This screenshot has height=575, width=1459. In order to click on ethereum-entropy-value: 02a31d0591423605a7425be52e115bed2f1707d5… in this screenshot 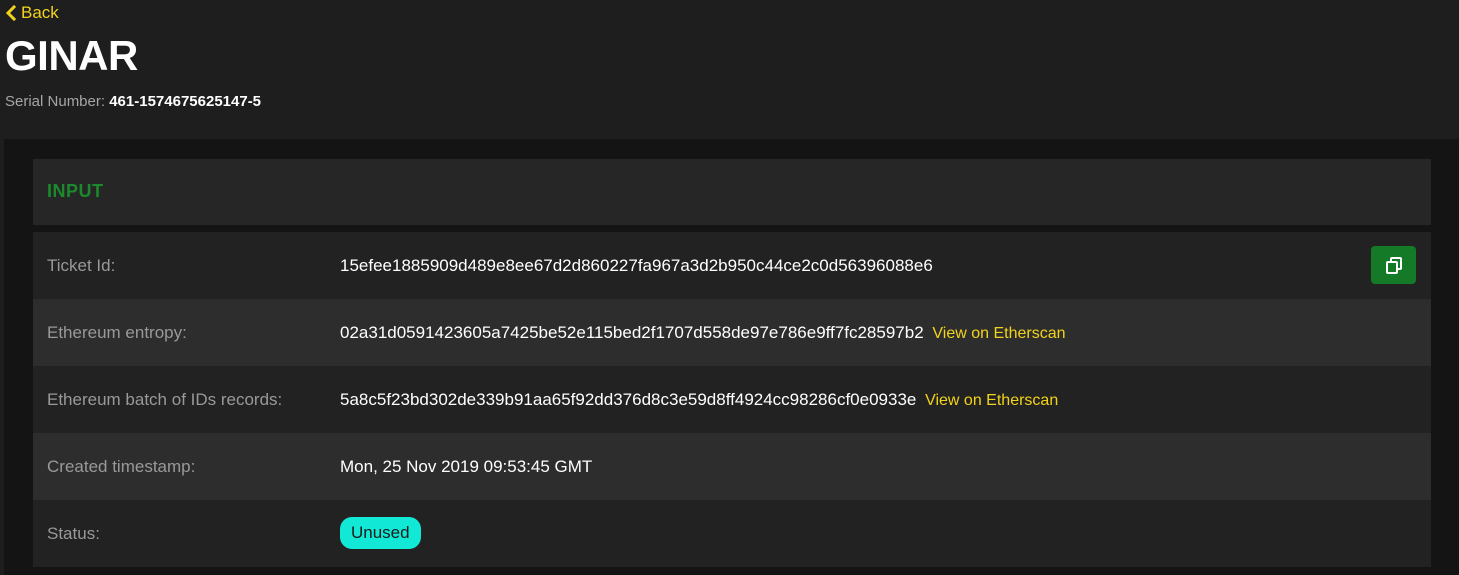, I will do `click(703, 333)`.